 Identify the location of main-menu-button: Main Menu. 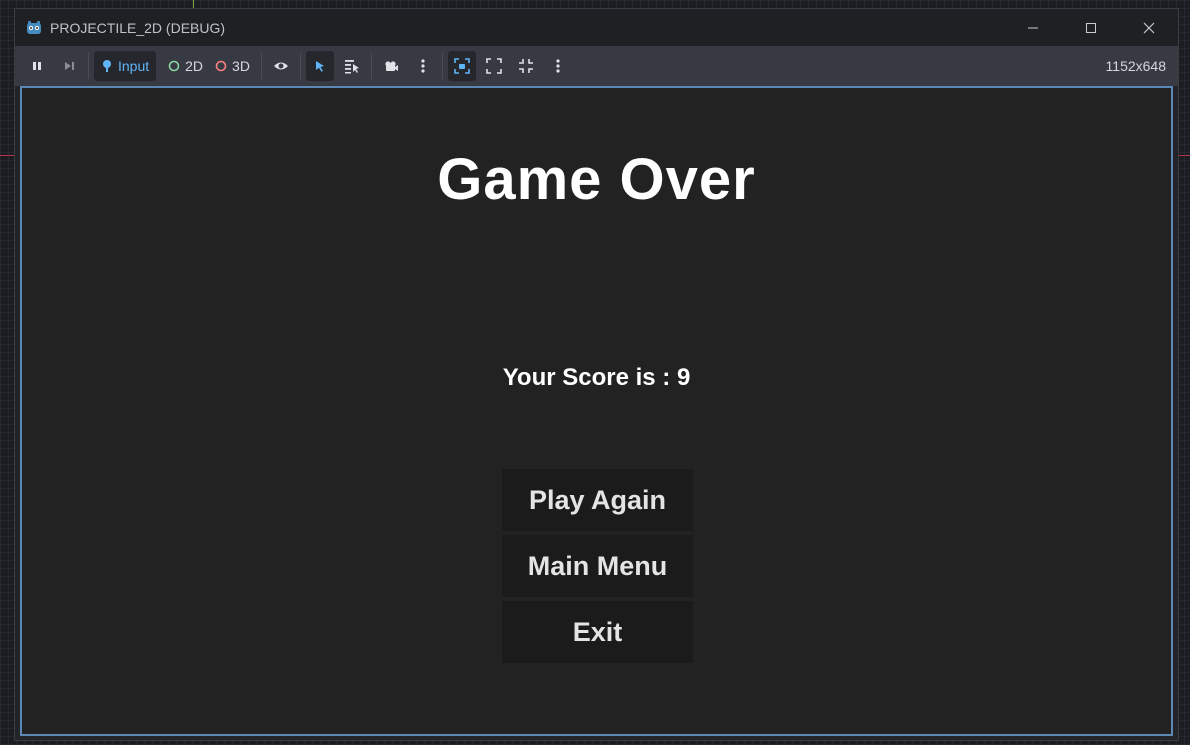
(597, 566).